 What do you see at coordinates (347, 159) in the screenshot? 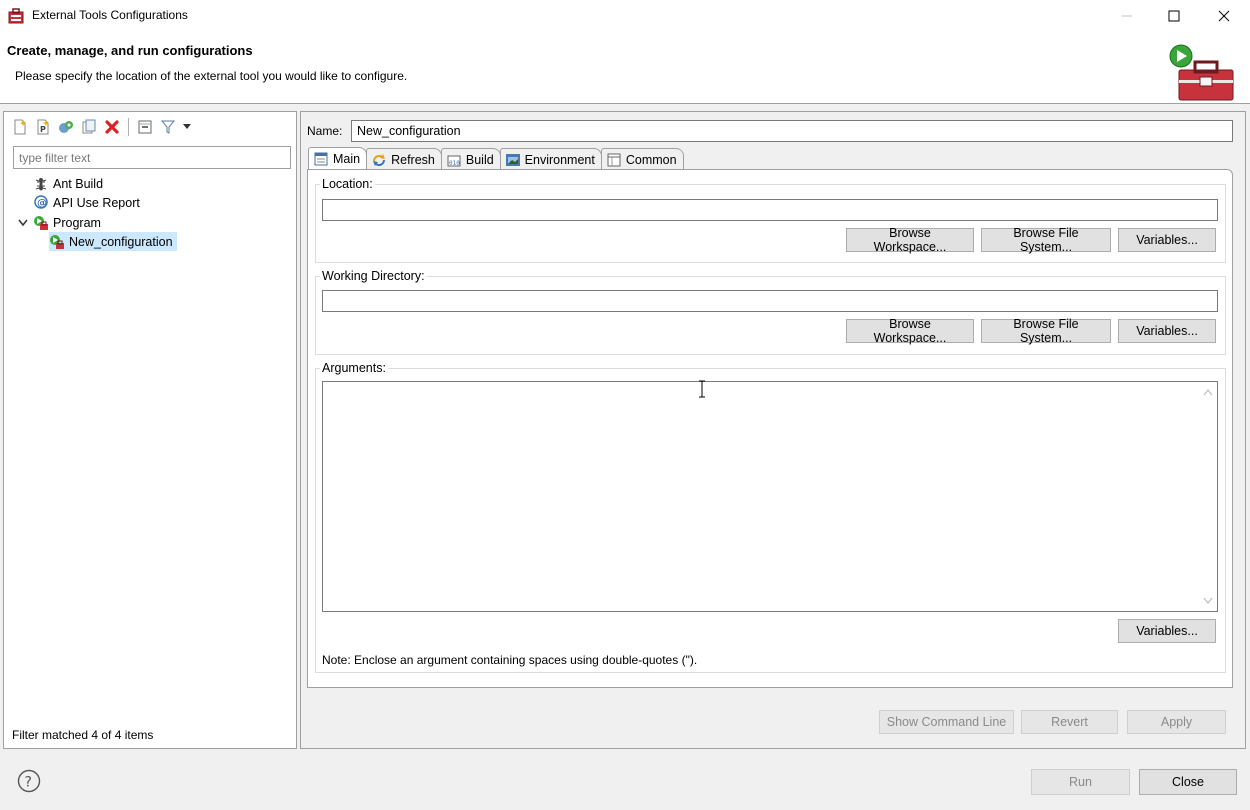
I see `tab-label: Main` at bounding box center [347, 159].